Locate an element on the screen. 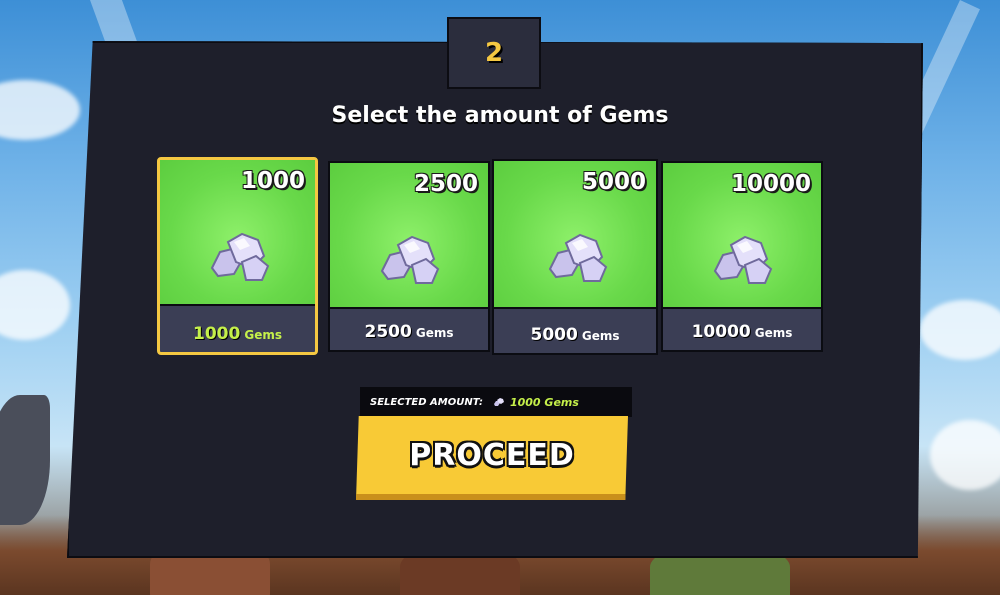 The width and height of the screenshot is (1000, 595). selected-amount-label: SELECTED AMOUNT: is located at coordinates (426, 402).